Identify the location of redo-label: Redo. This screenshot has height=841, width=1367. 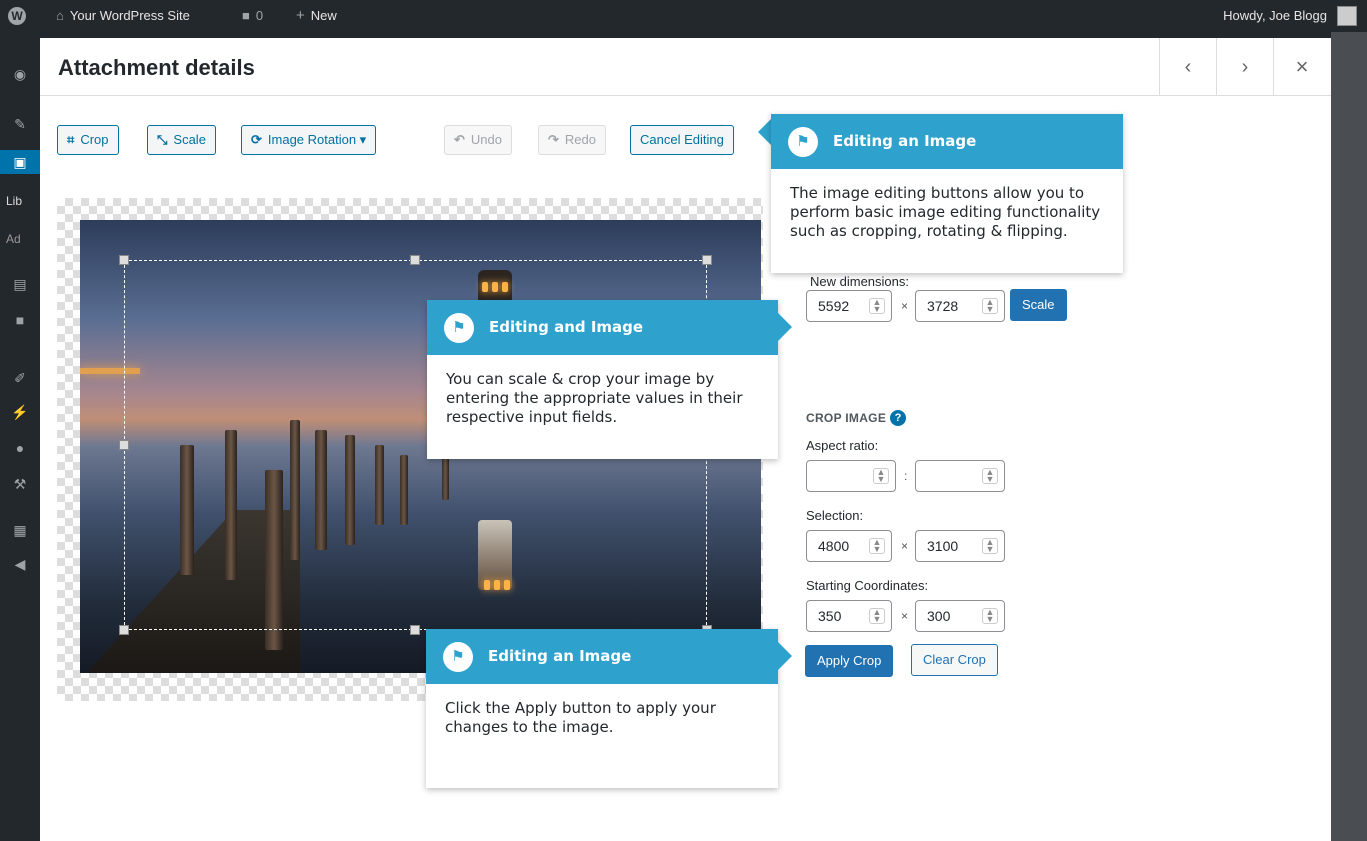
(580, 139).